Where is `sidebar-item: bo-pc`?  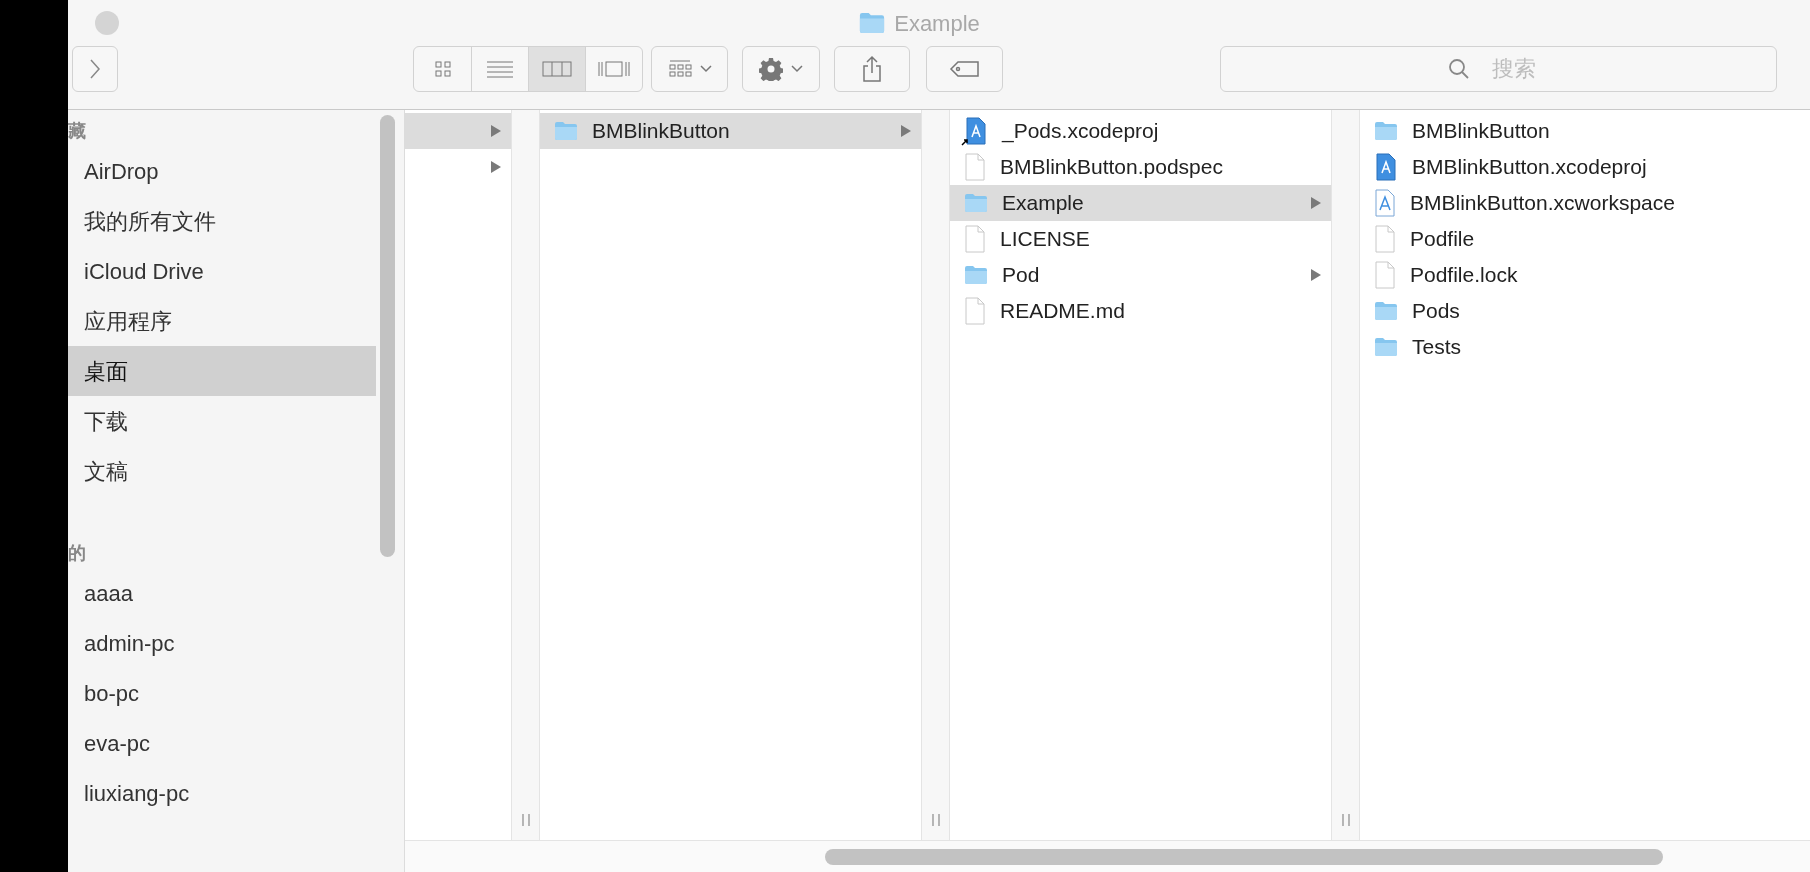 sidebar-item: bo-pc is located at coordinates (222, 693).